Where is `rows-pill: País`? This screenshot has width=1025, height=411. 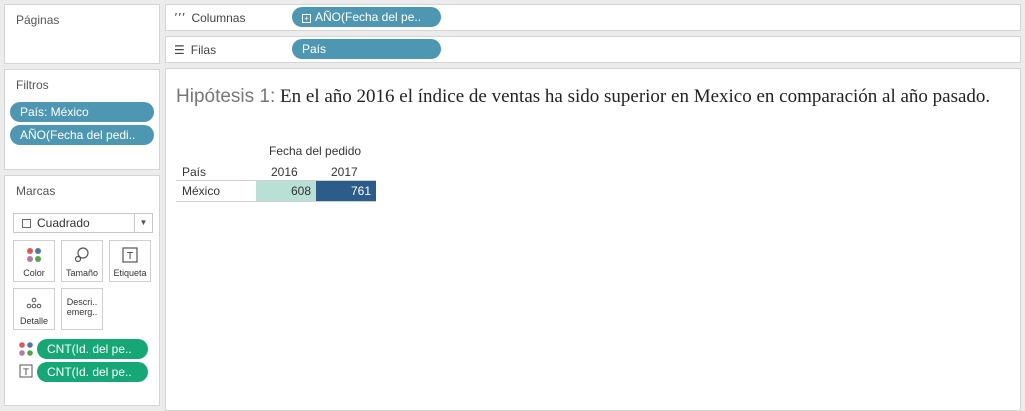 rows-pill: País is located at coordinates (366, 49).